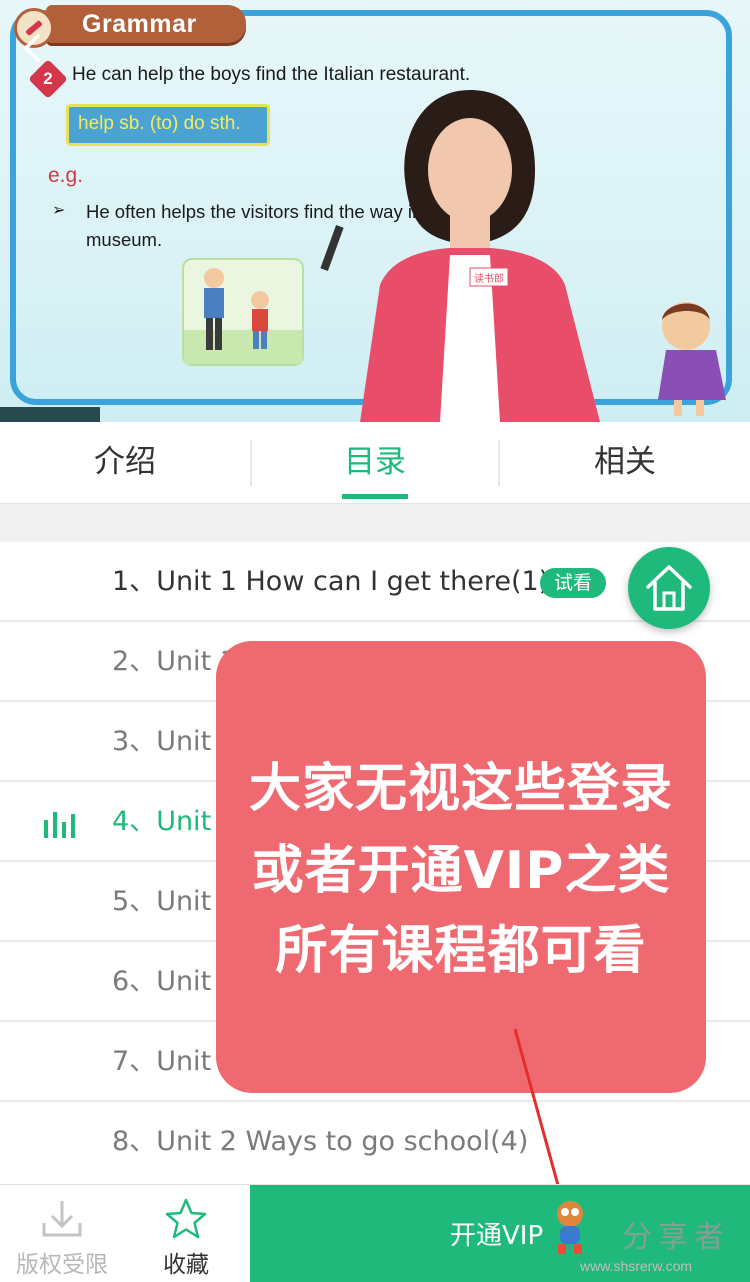 This screenshot has height=1282, width=750. I want to click on lesson-title: 8、Unit 2 Ways to go school(4), so click(320, 1141).